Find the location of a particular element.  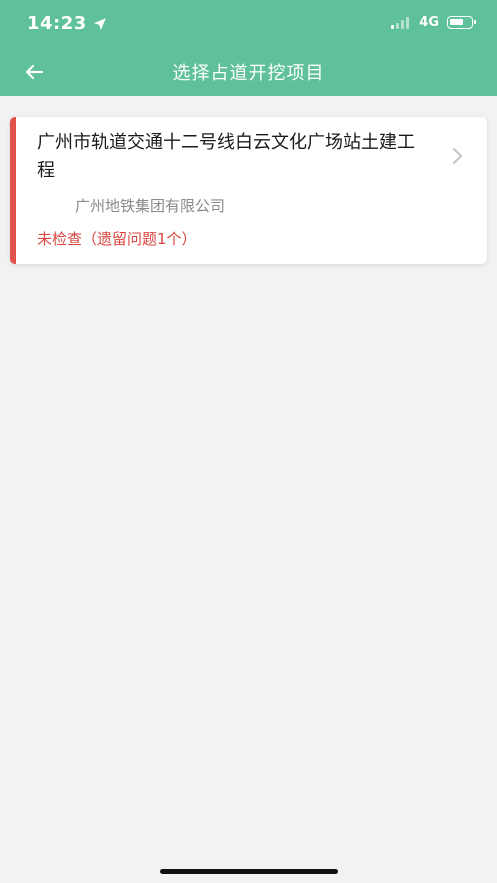

project-name: 广州市轨道交通十二号线白云文化广场站土建工程 is located at coordinates (226, 156).